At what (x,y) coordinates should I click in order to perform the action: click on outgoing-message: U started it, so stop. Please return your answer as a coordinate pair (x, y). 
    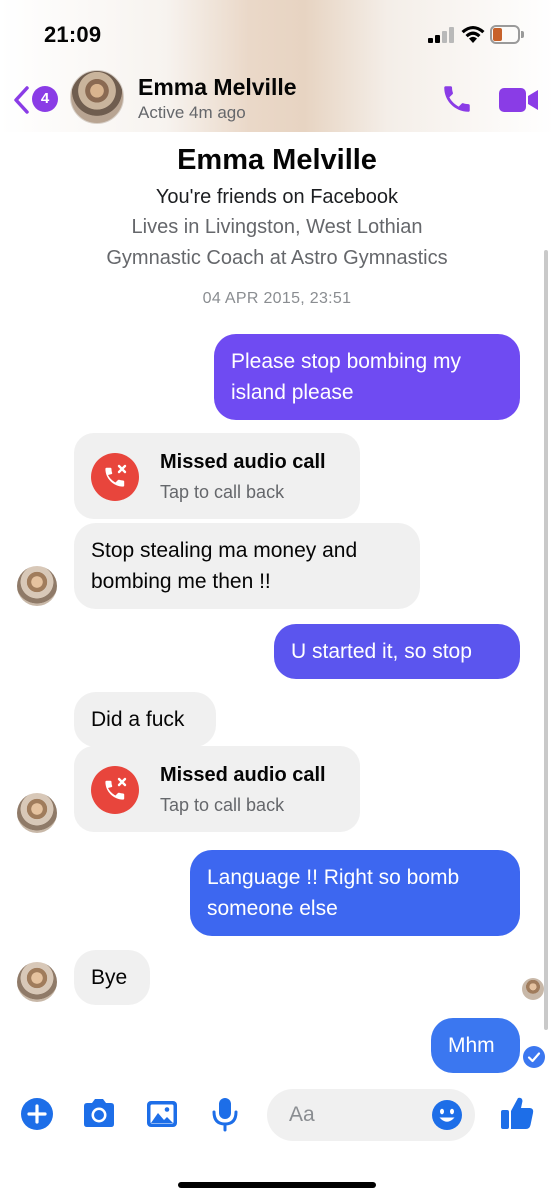
    Looking at the image, I should click on (397, 651).